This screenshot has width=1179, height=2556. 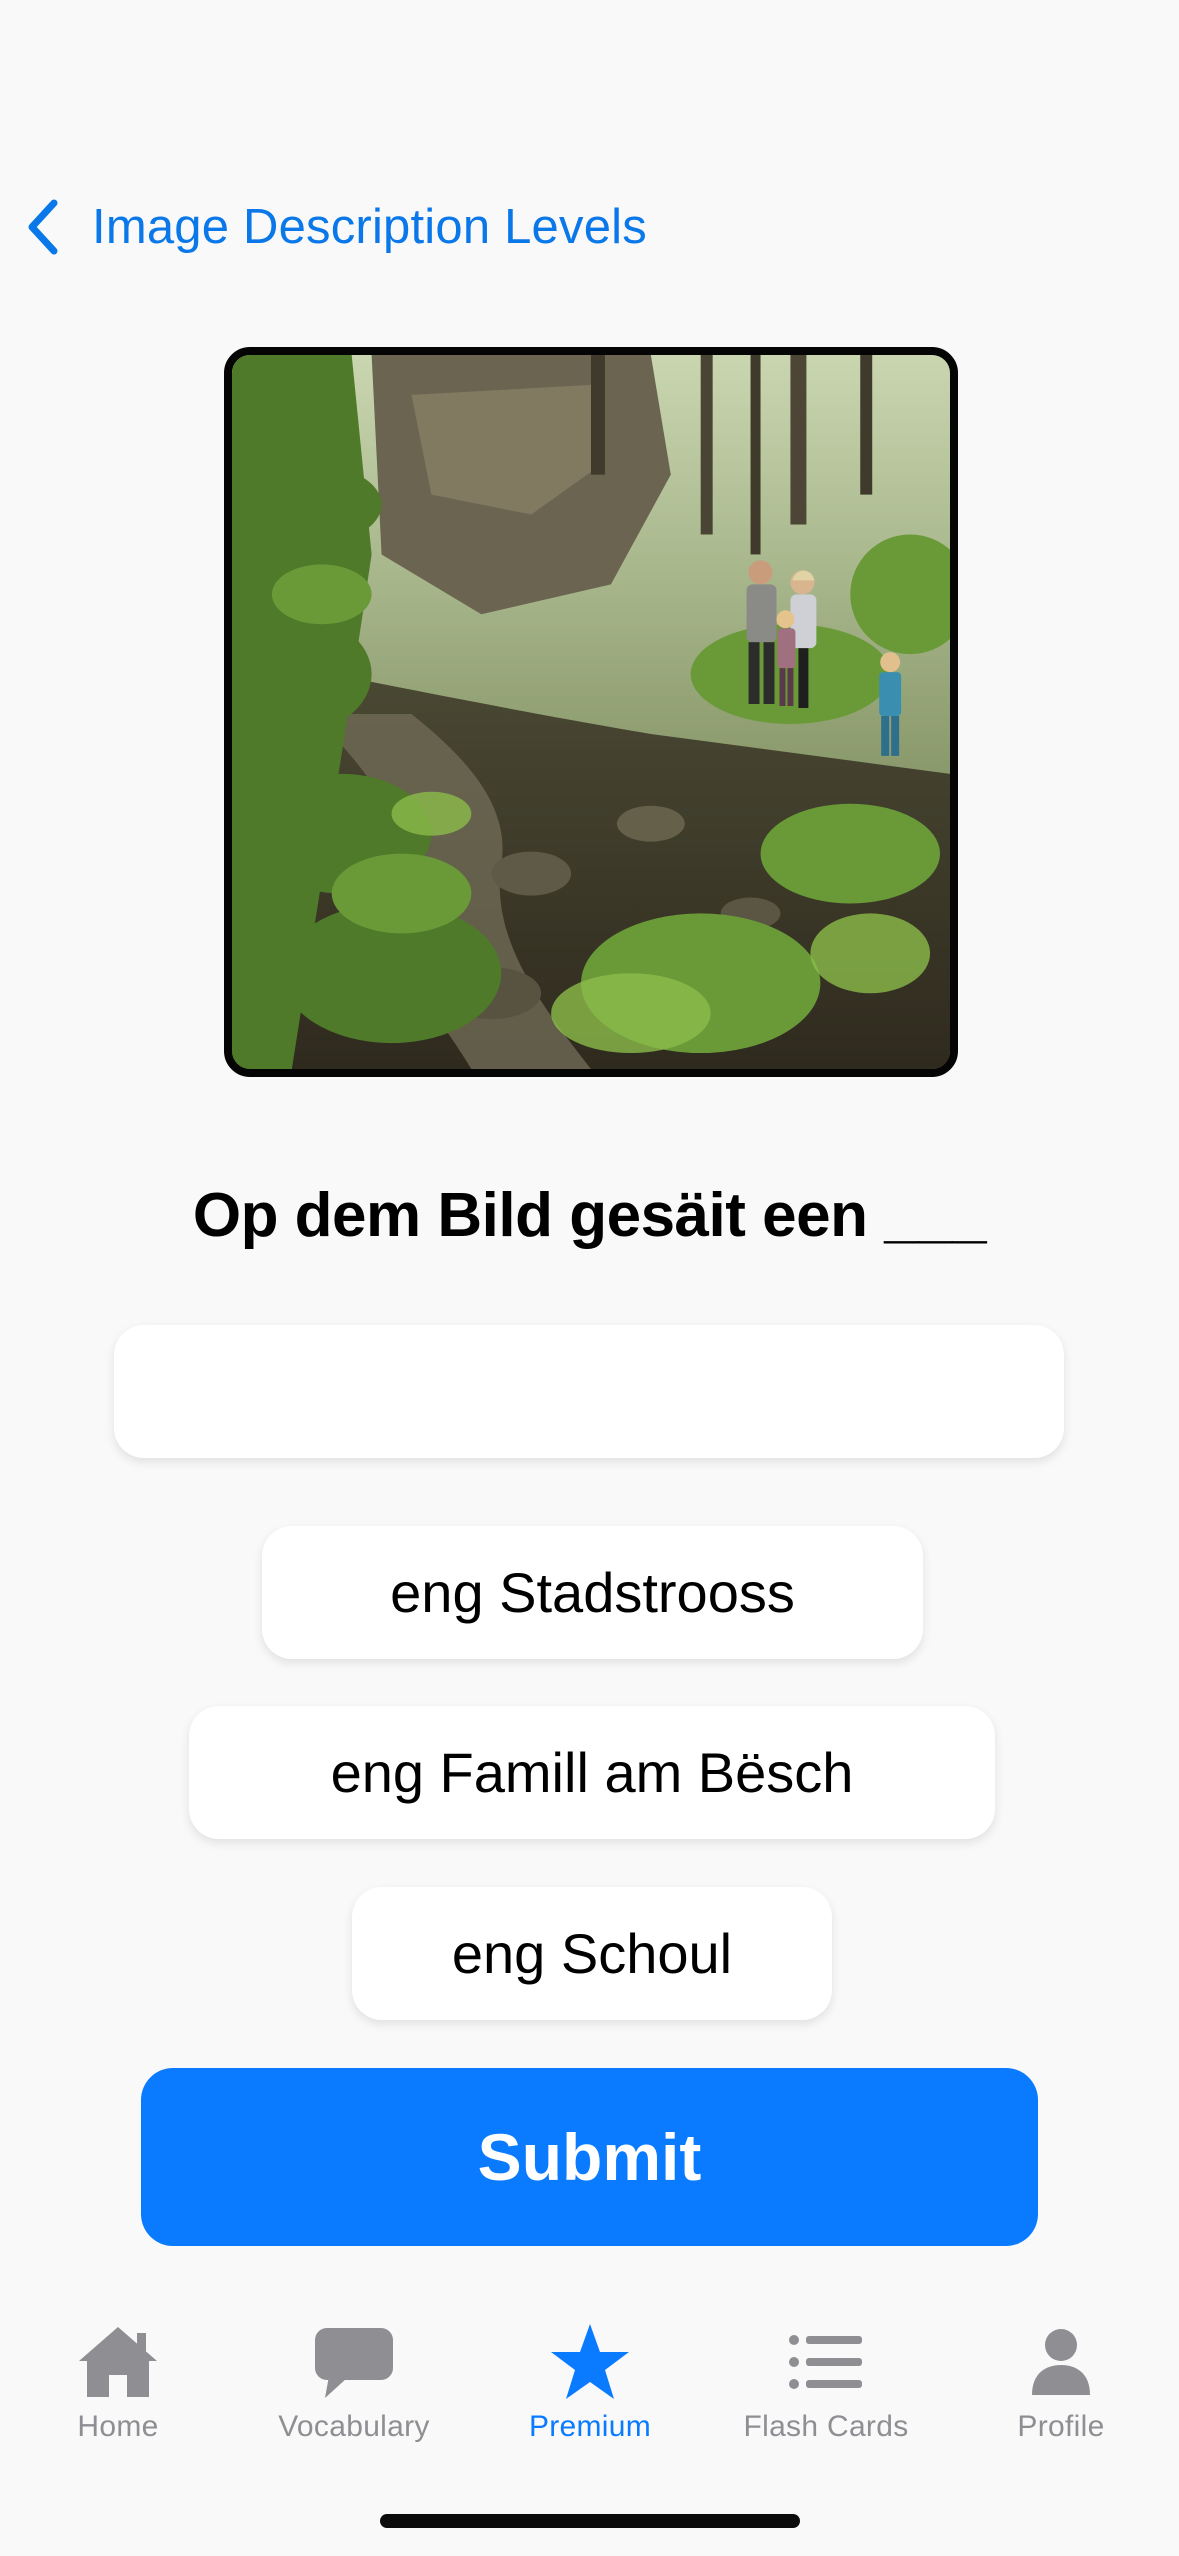 I want to click on person-icon, so click(x=1061, y=2362).